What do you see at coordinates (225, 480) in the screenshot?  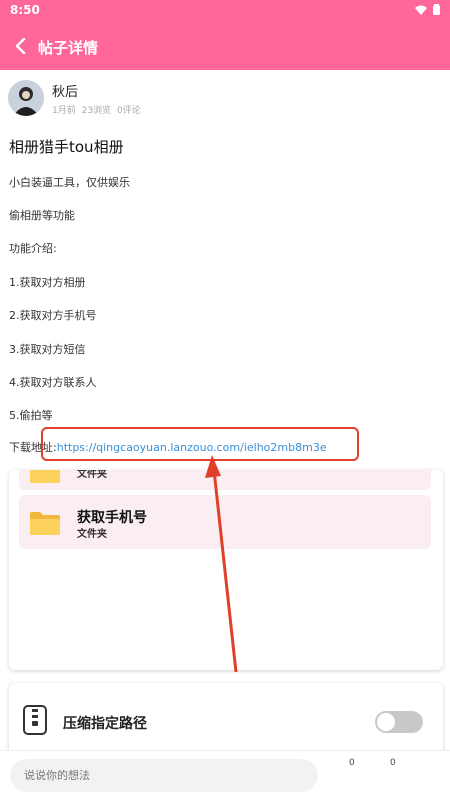 I see `folder-item: 文件夹` at bounding box center [225, 480].